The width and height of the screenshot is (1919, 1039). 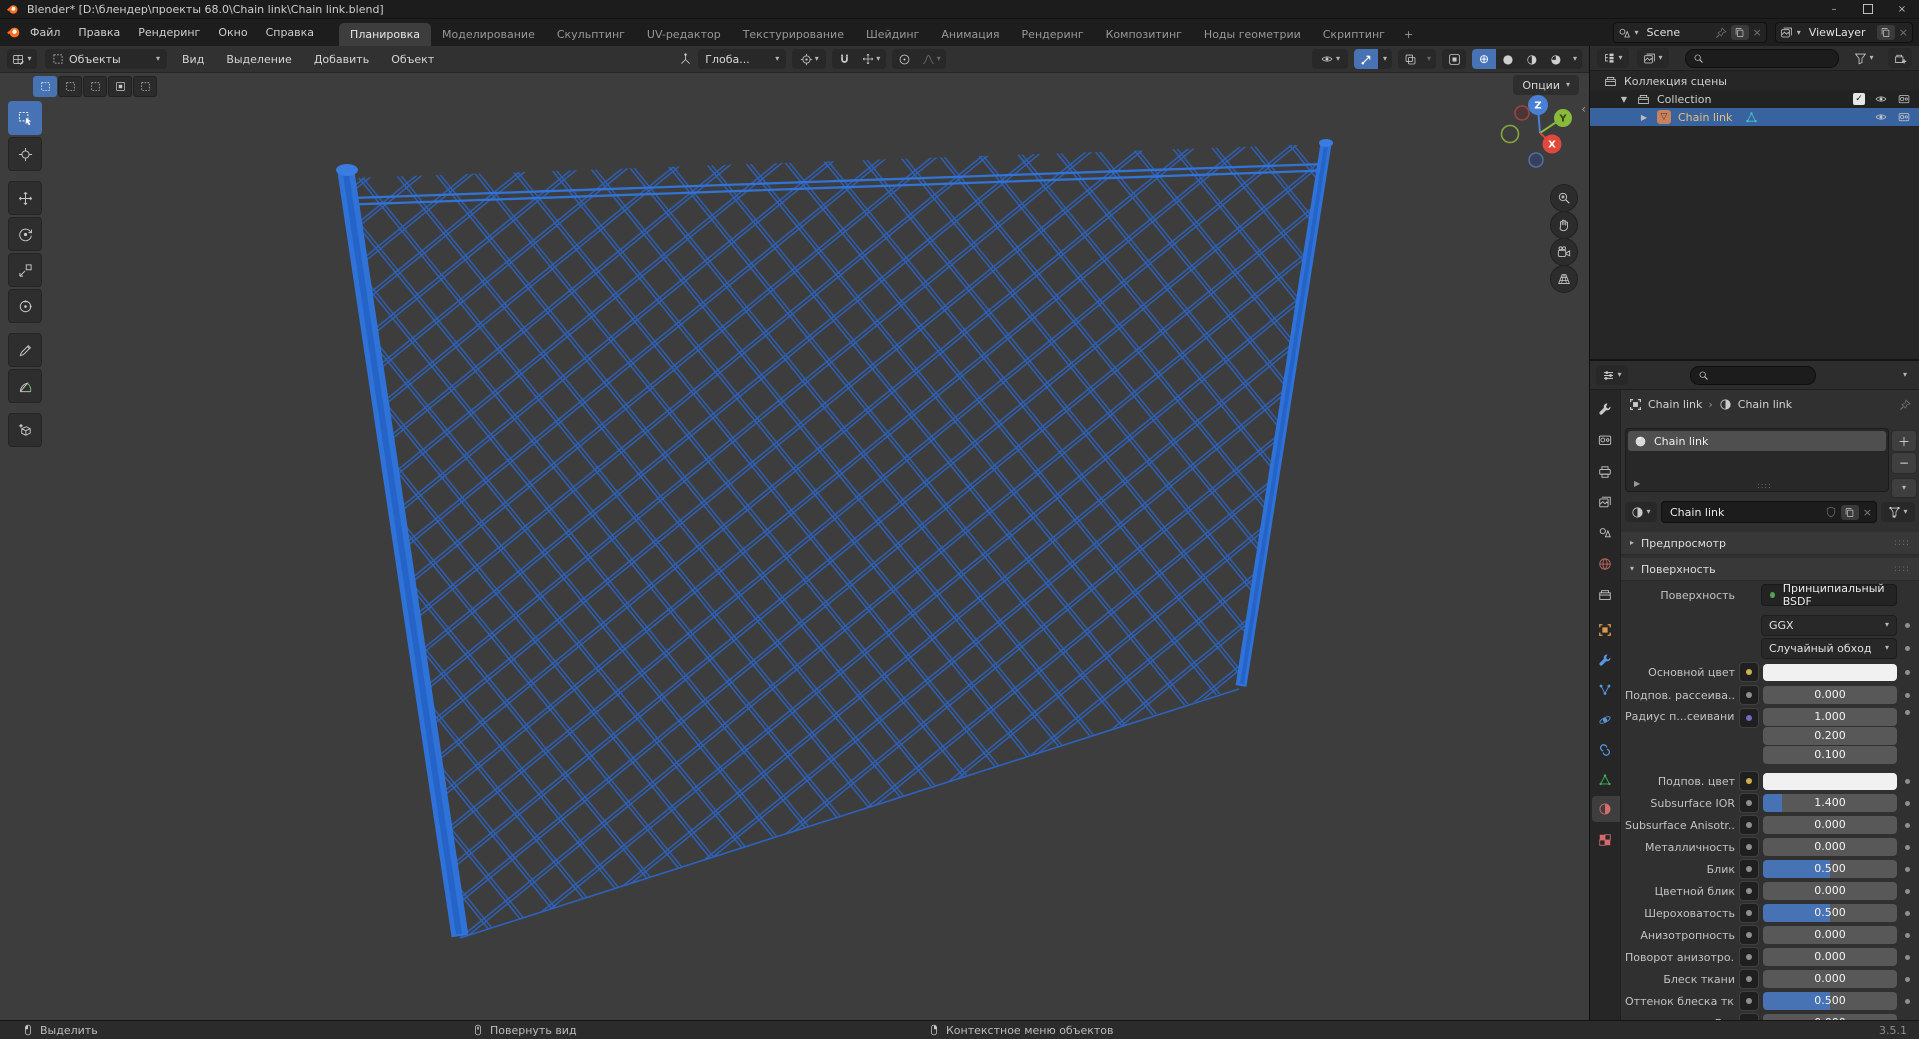 I want to click on surface-shader-button: Принципиальный BSDF, so click(x=1829, y=595).